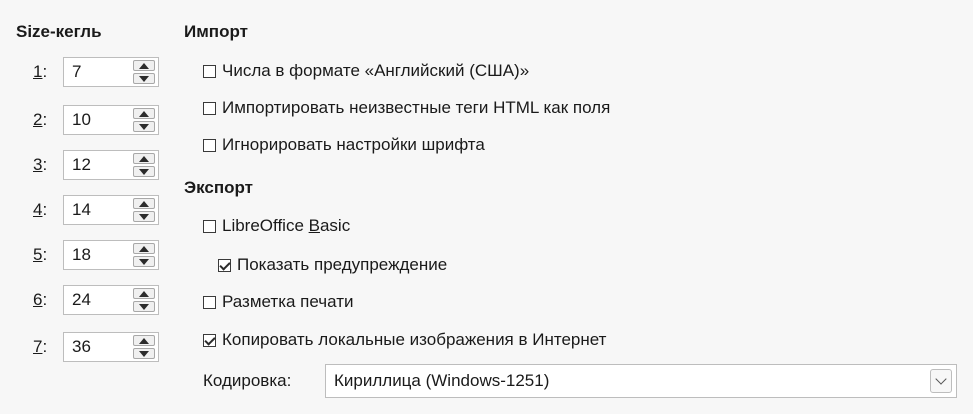  I want to click on encoding-value: Кириллица (Windows-1251), so click(442, 380).